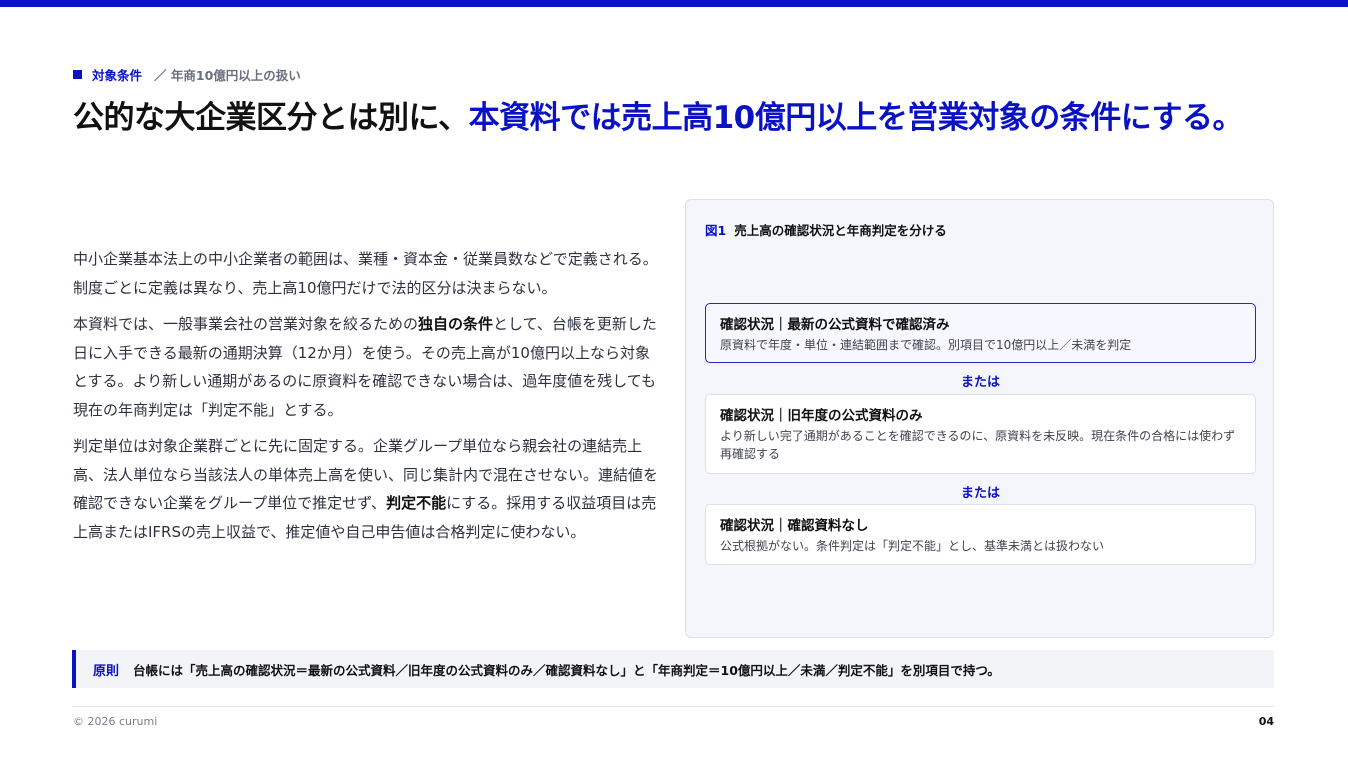 The width and height of the screenshot is (1348, 757). Describe the element at coordinates (271, 118) in the screenshot. I see `title-part-1: 公的な大企業区分とは別に、` at that location.